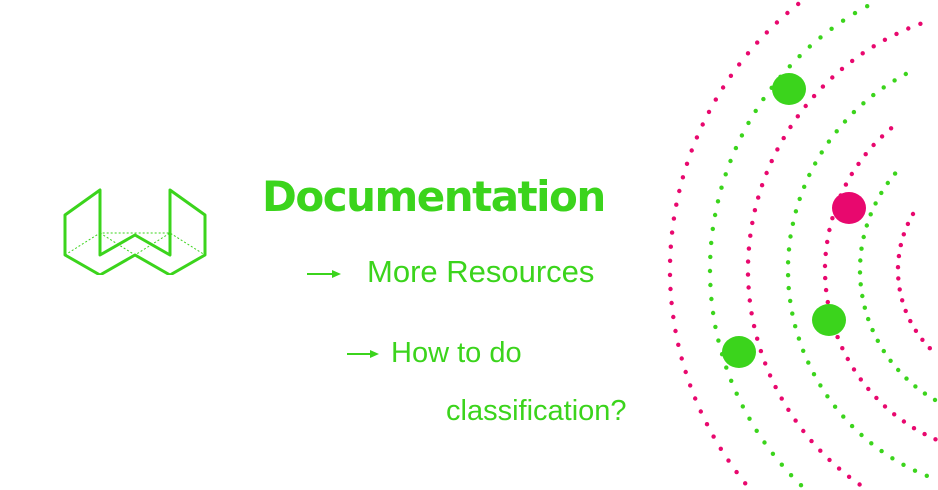 Image resolution: width=938 pixels, height=490 pixels. Describe the element at coordinates (536, 411) in the screenshot. I see `how-to-label-line2: classification?` at that location.